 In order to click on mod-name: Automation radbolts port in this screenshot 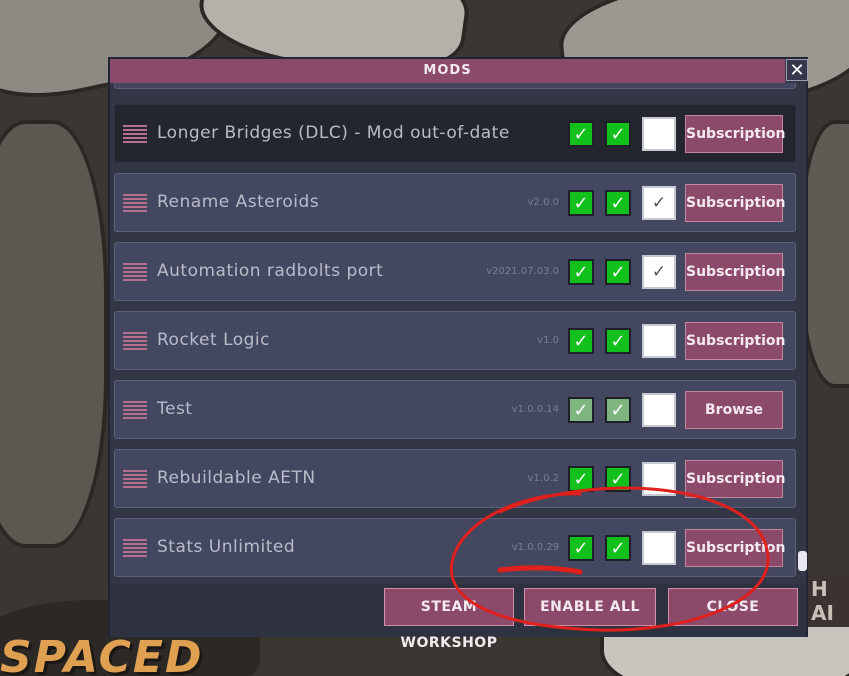, I will do `click(270, 271)`.